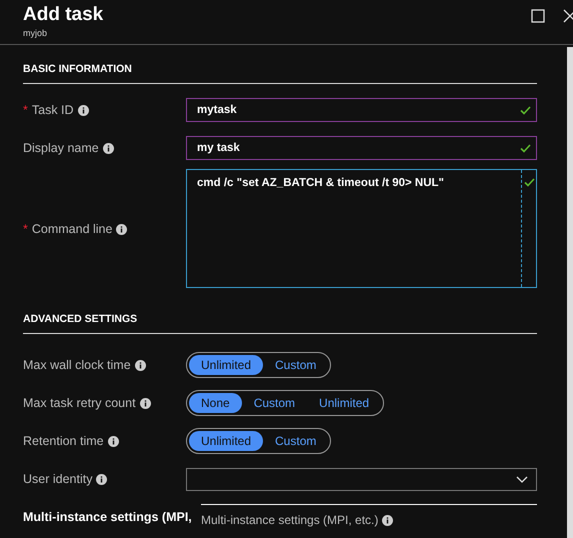 Image resolution: width=573 pixels, height=538 pixels. What do you see at coordinates (63, 441) in the screenshot?
I see `field-label: Retention time` at bounding box center [63, 441].